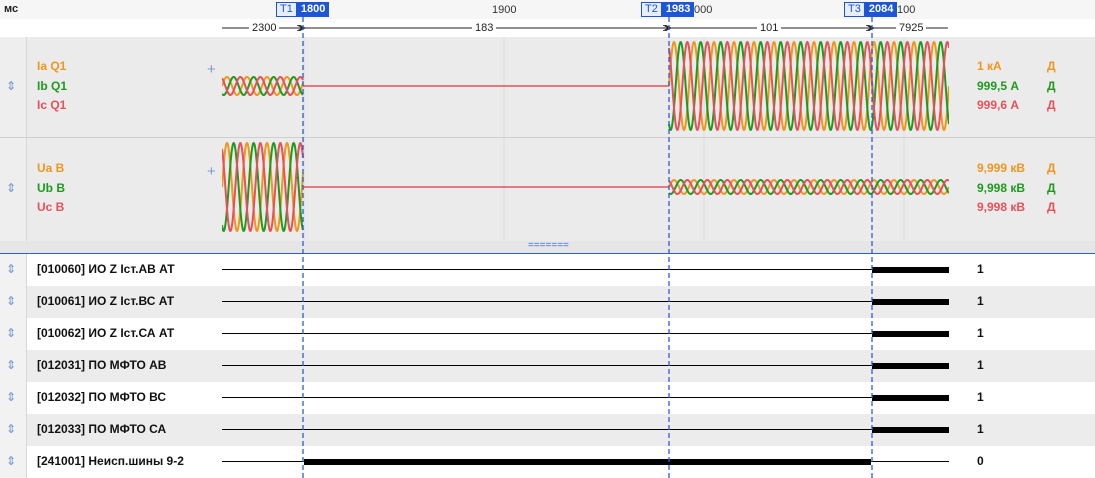 This screenshot has width=1095, height=478. What do you see at coordinates (102, 397) in the screenshot?
I see `digital-label: [012032] ПО МФТО ВС` at bounding box center [102, 397].